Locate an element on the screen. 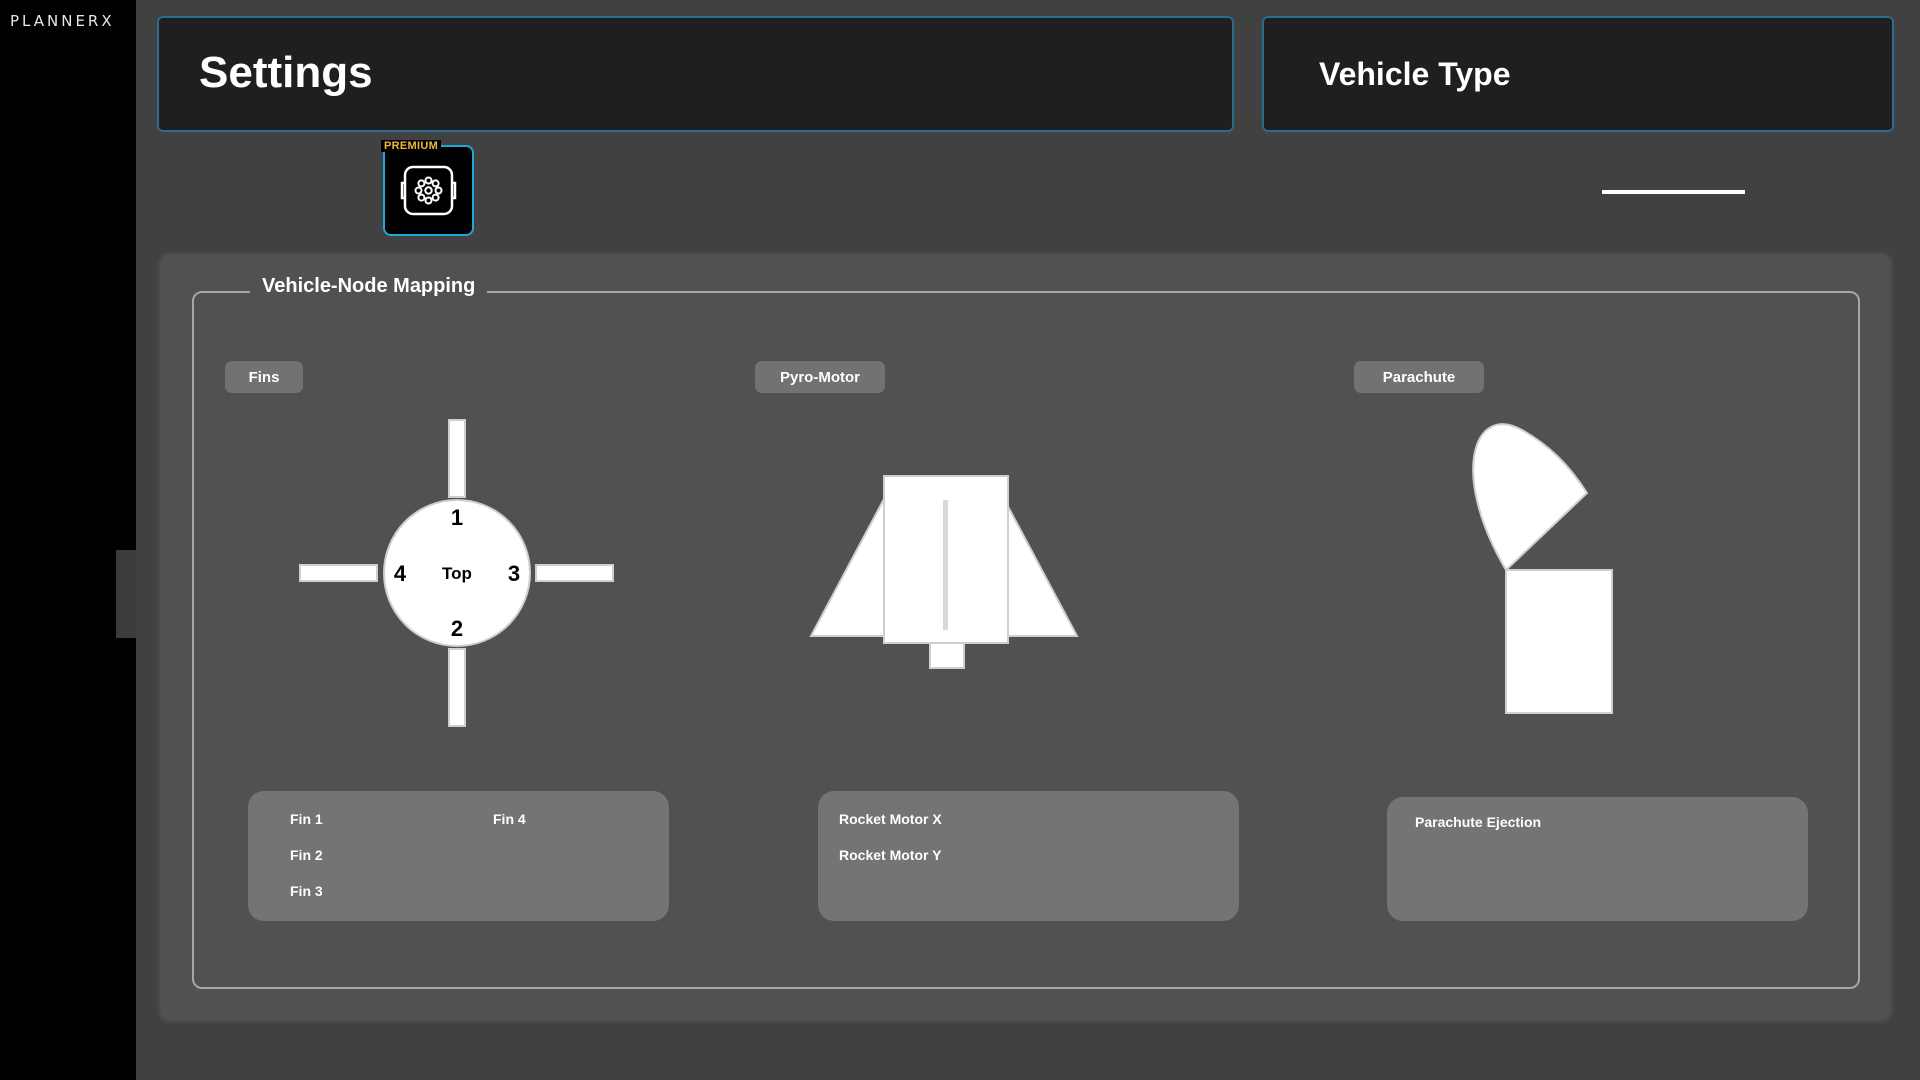 This screenshot has width=1920, height=1080. list-item-fin-4: Fin 4 is located at coordinates (509, 819).